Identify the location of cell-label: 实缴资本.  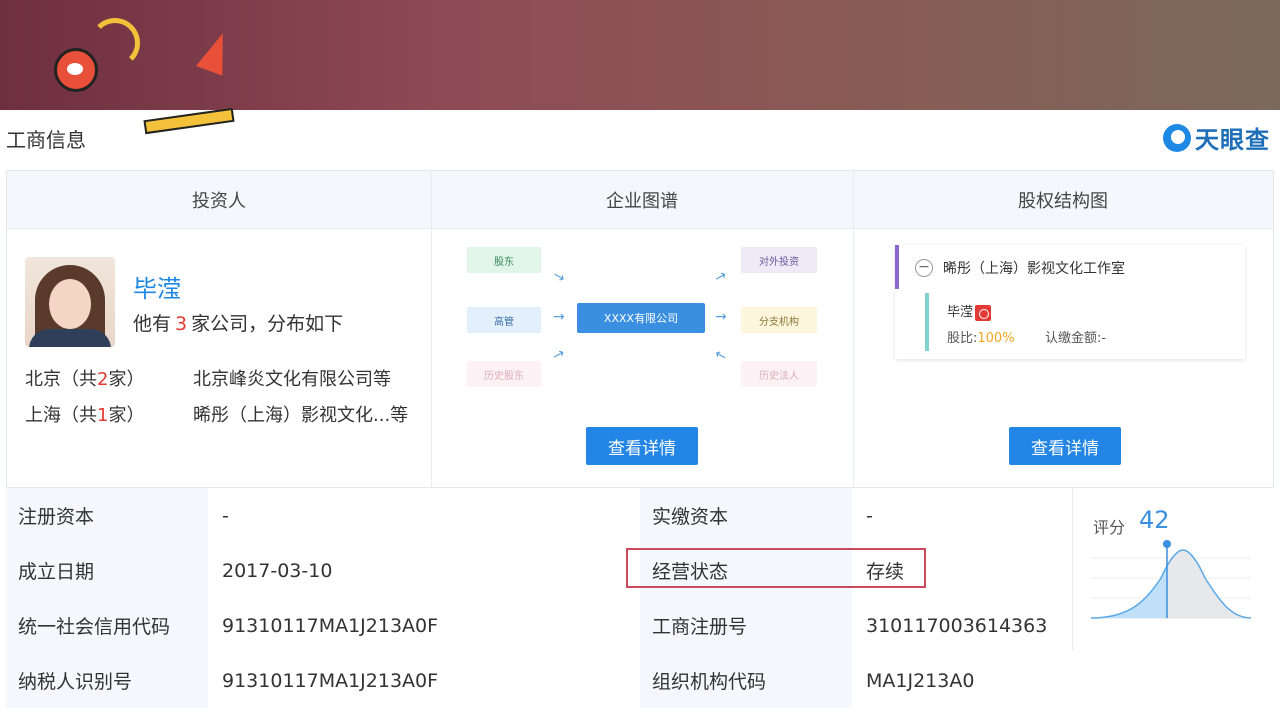
(746, 515).